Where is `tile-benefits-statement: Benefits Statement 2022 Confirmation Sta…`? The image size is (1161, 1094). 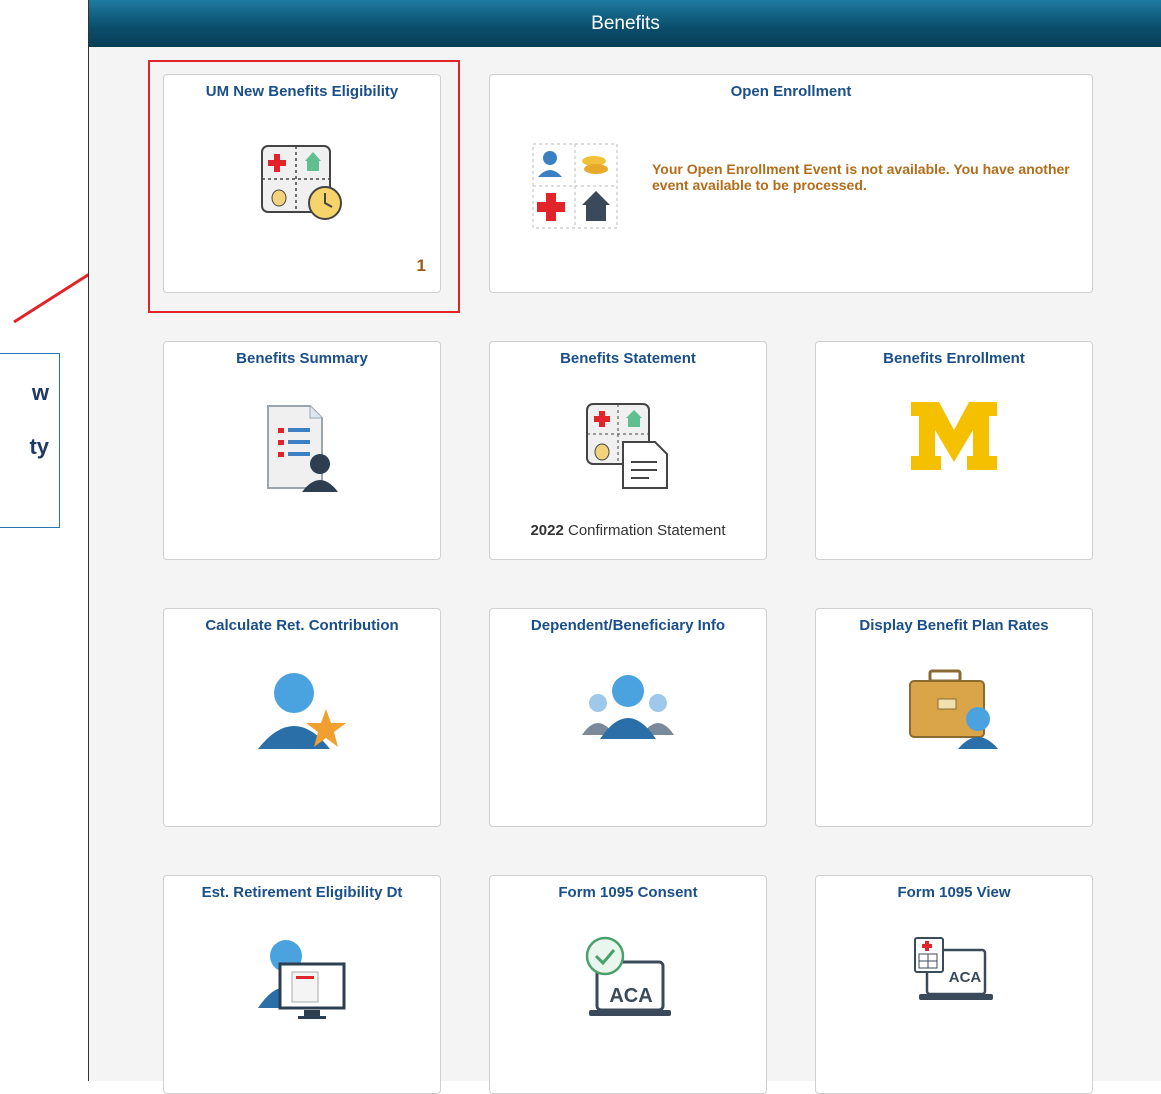
tile-benefits-statement: Benefits Statement 2022 Confirmation Sta… is located at coordinates (628, 450).